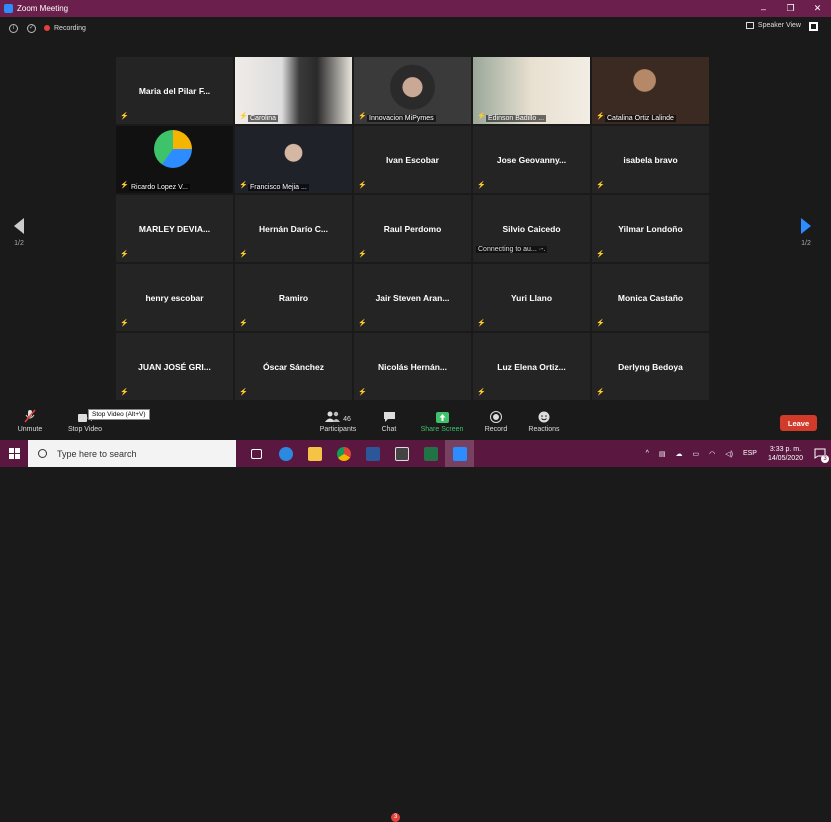 The width and height of the screenshot is (831, 822). What do you see at coordinates (806, 243) in the screenshot?
I see `page-indicator-right: 1/2` at bounding box center [806, 243].